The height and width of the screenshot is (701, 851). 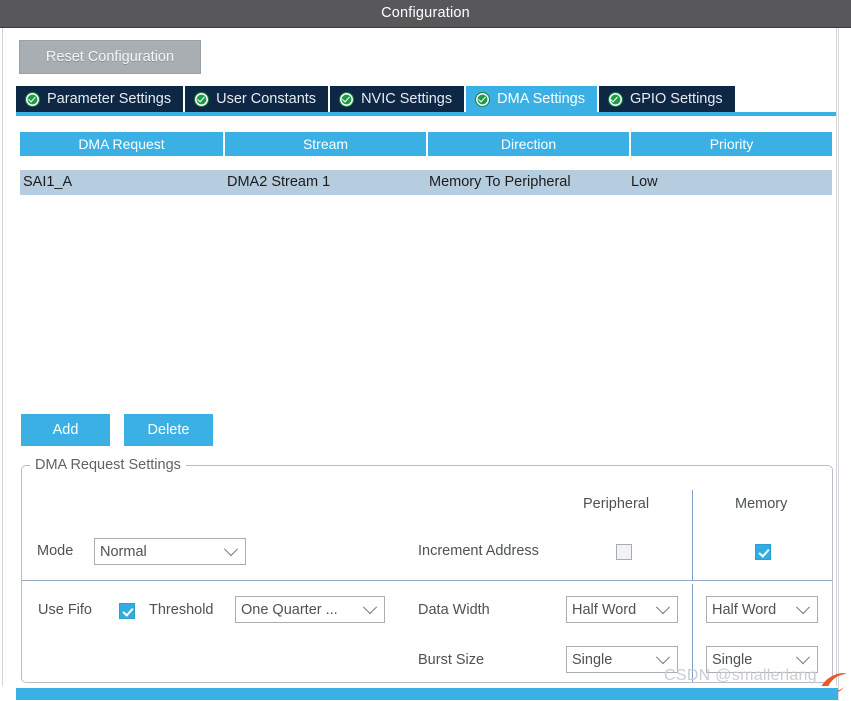 I want to click on vertical-scroll-gutter, so click(x=844, y=364).